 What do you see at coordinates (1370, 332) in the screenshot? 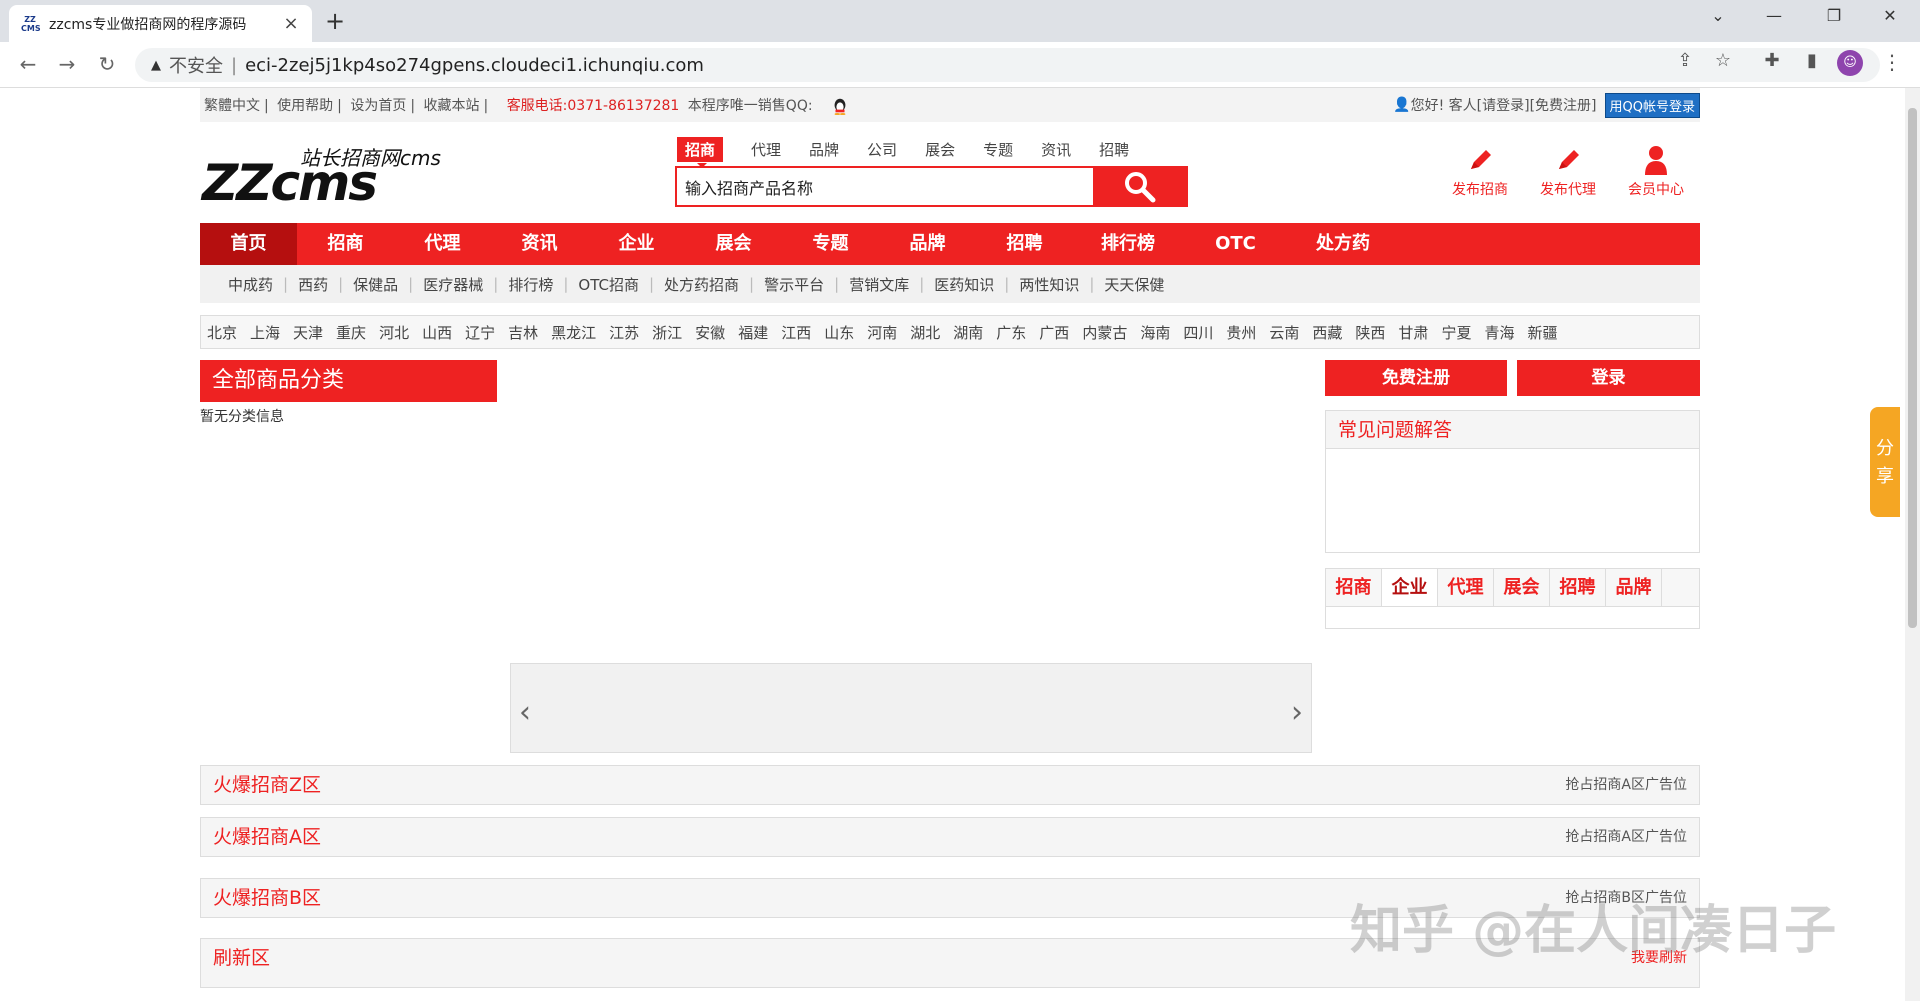
I see `city-link: 陕西` at bounding box center [1370, 332].